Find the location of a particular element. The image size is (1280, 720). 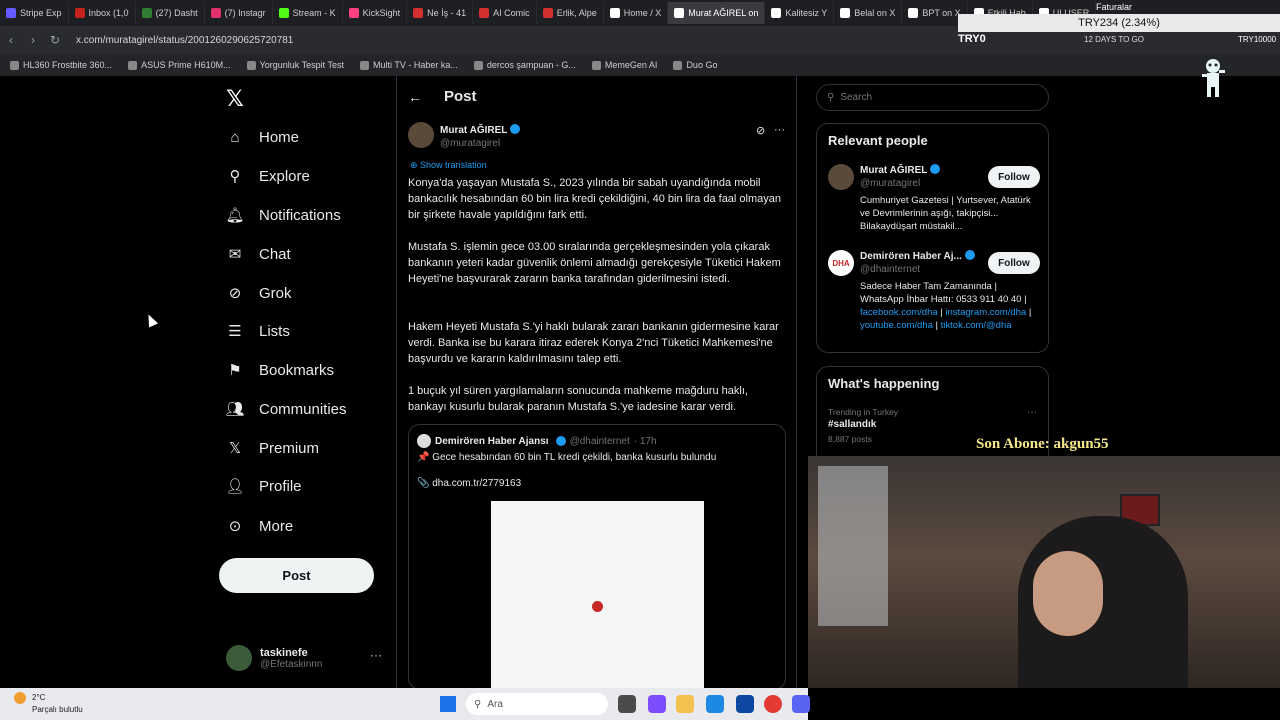

back-icon: ‹ is located at coordinates (11, 40).